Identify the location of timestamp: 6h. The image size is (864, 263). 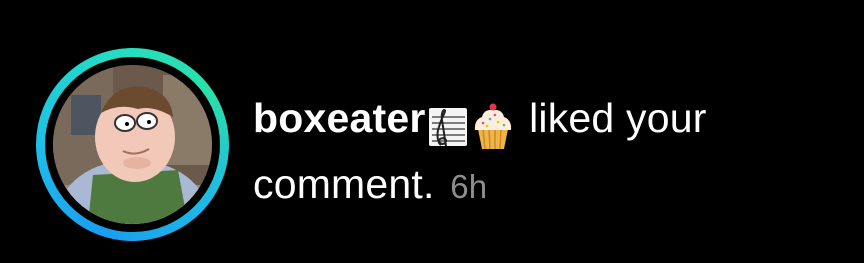
(469, 186).